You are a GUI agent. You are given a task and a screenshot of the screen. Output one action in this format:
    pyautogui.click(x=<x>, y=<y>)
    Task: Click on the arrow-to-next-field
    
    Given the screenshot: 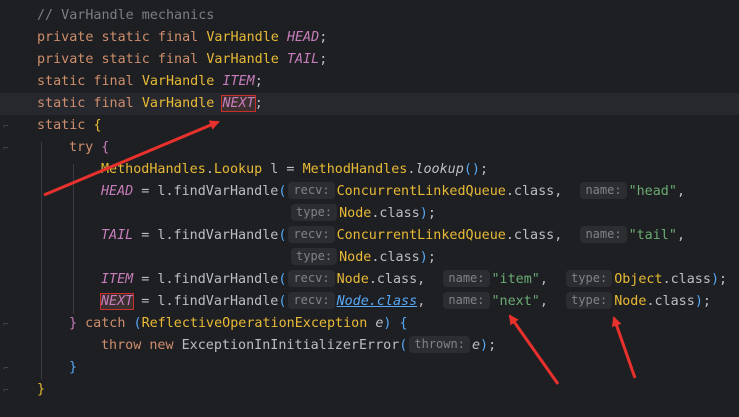 What is the action you would take?
    pyautogui.click(x=131, y=158)
    